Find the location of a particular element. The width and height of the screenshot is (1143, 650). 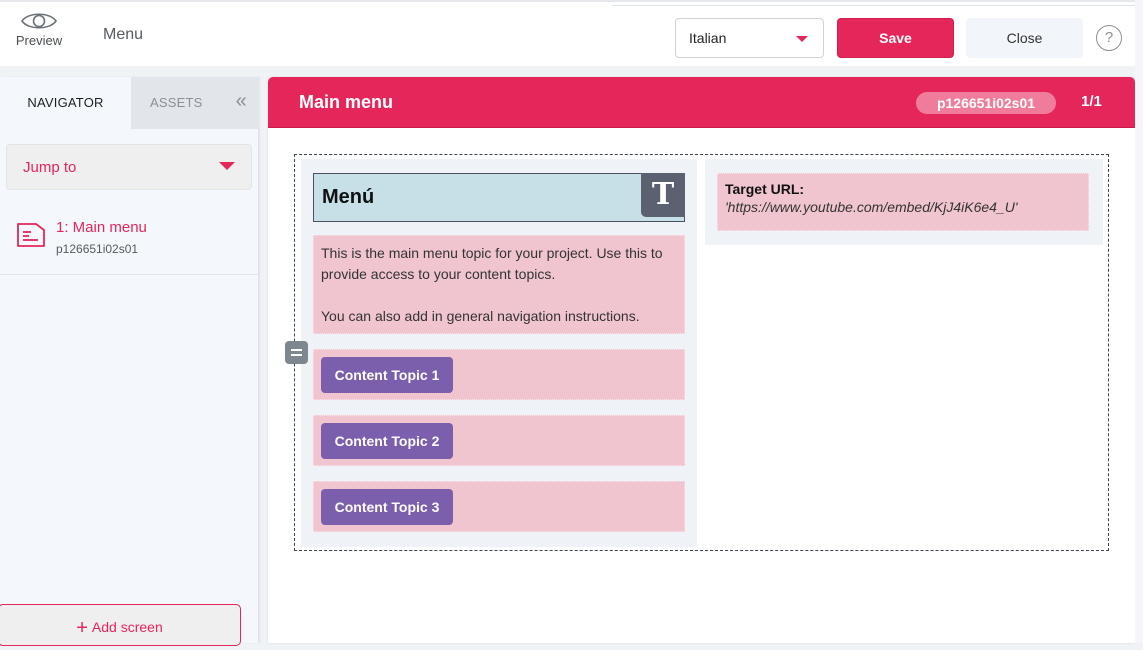

top-bar: Preview Menu Italian Save Close ? is located at coordinates (571, 33).